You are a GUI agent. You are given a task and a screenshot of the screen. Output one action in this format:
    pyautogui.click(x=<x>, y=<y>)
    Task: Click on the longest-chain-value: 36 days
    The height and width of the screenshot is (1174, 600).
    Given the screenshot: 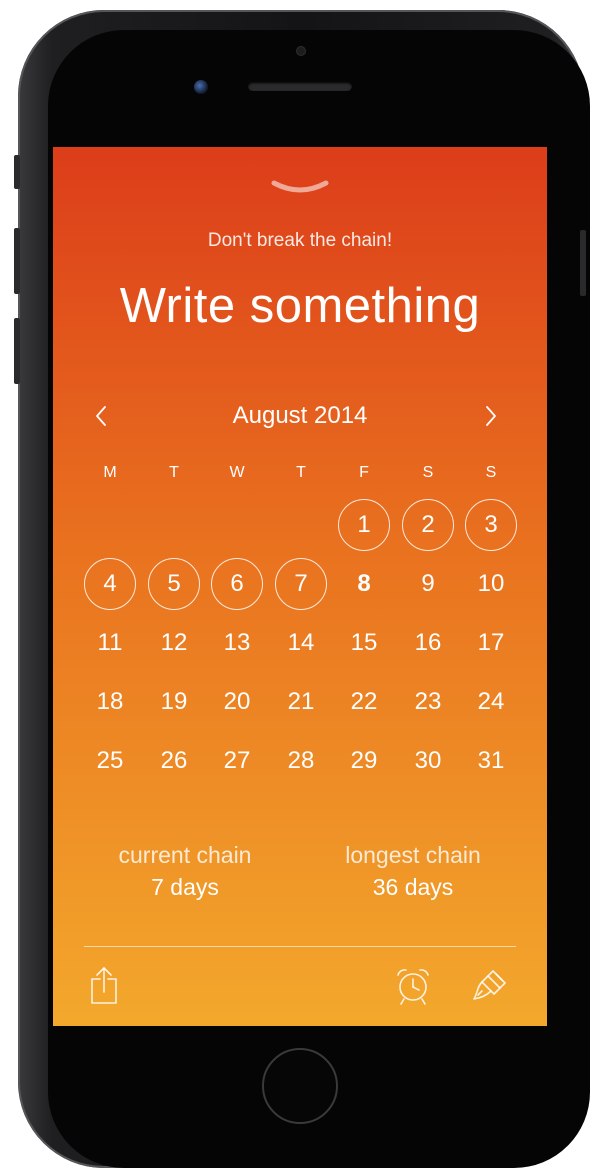 What is the action you would take?
    pyautogui.click(x=413, y=887)
    